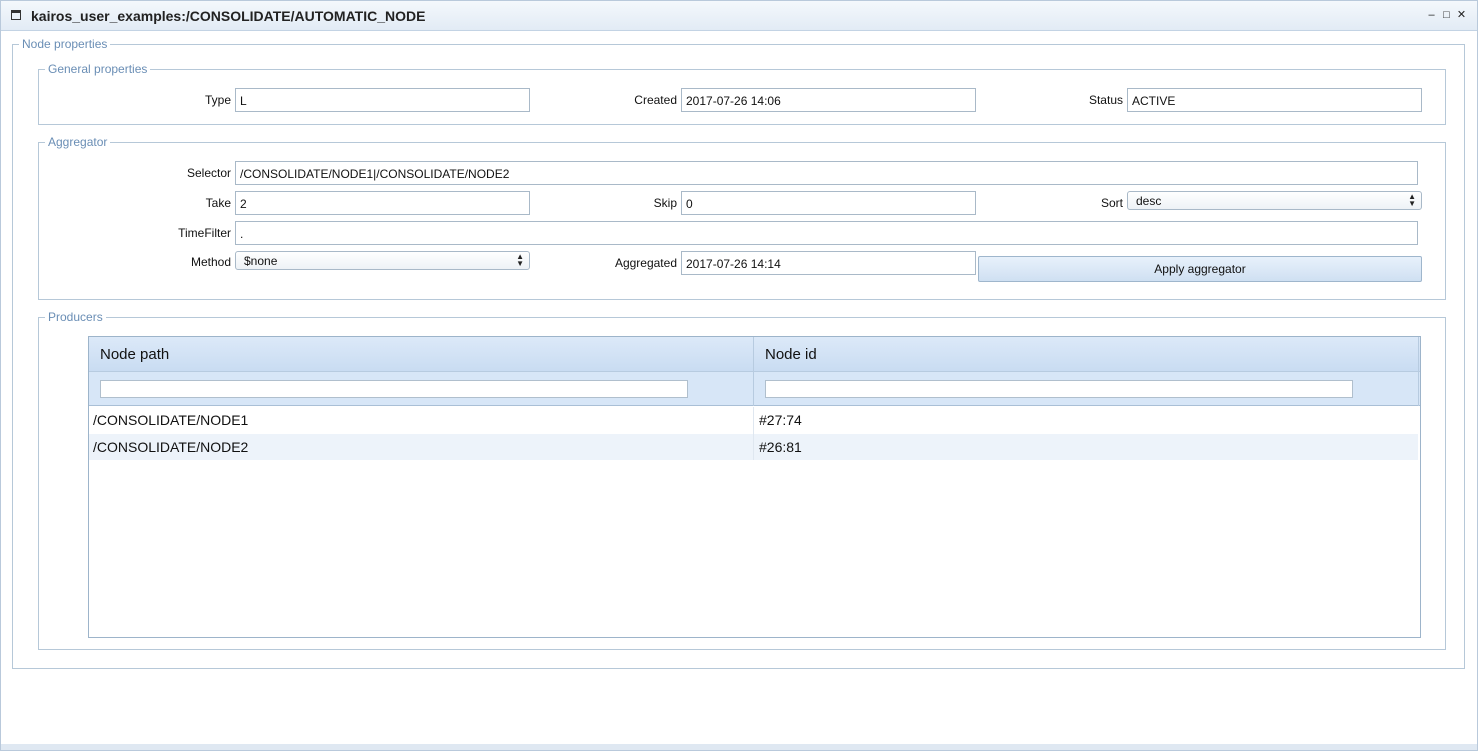 The width and height of the screenshot is (1478, 751). Describe the element at coordinates (217, 100) in the screenshot. I see `type-label: Type` at that location.